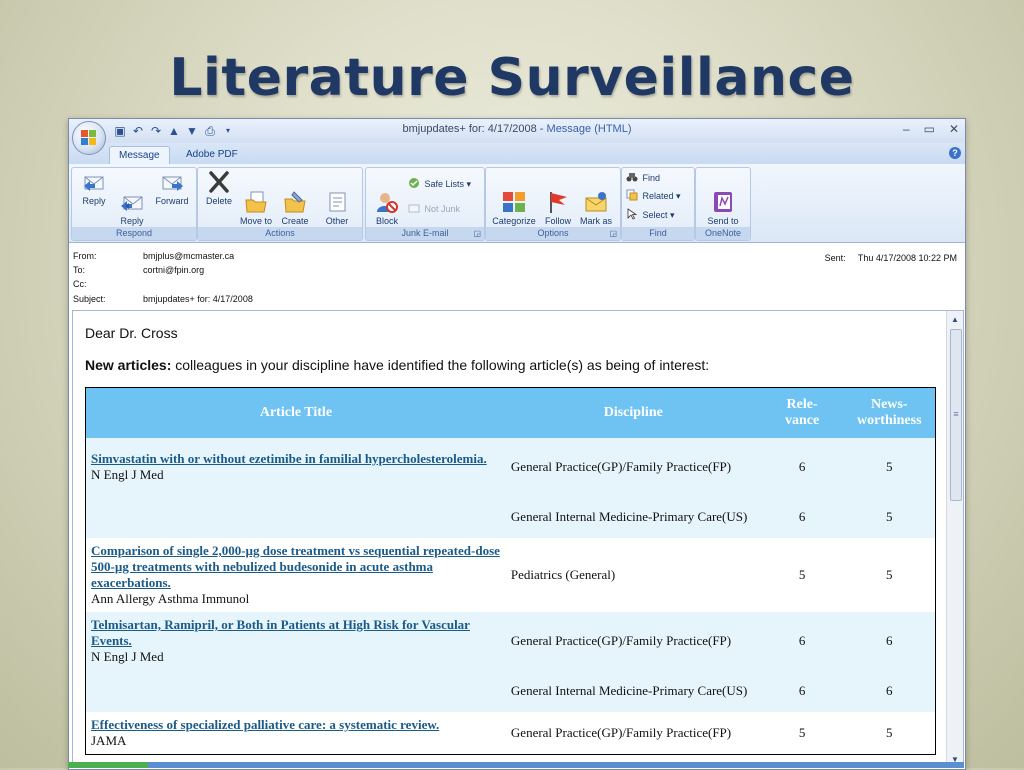 The width and height of the screenshot is (1024, 770). What do you see at coordinates (955, 153) in the screenshot?
I see `help-icon: ?` at bounding box center [955, 153].